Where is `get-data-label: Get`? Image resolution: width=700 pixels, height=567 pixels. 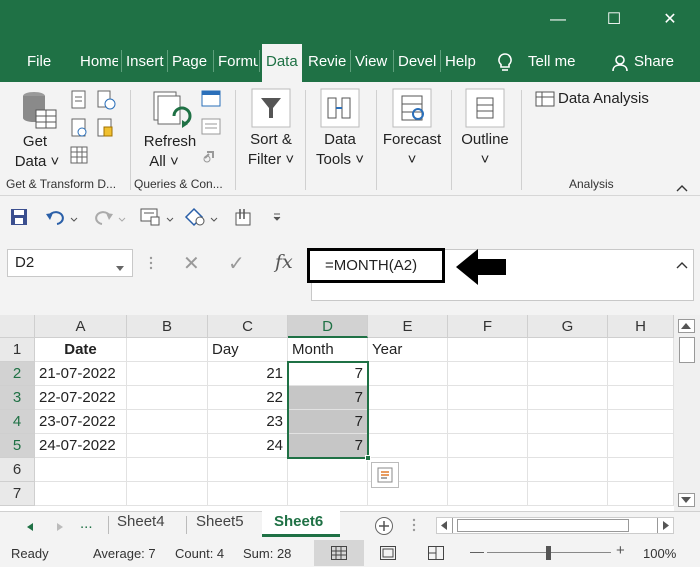
get-data-label: Get is located at coordinates (35, 142).